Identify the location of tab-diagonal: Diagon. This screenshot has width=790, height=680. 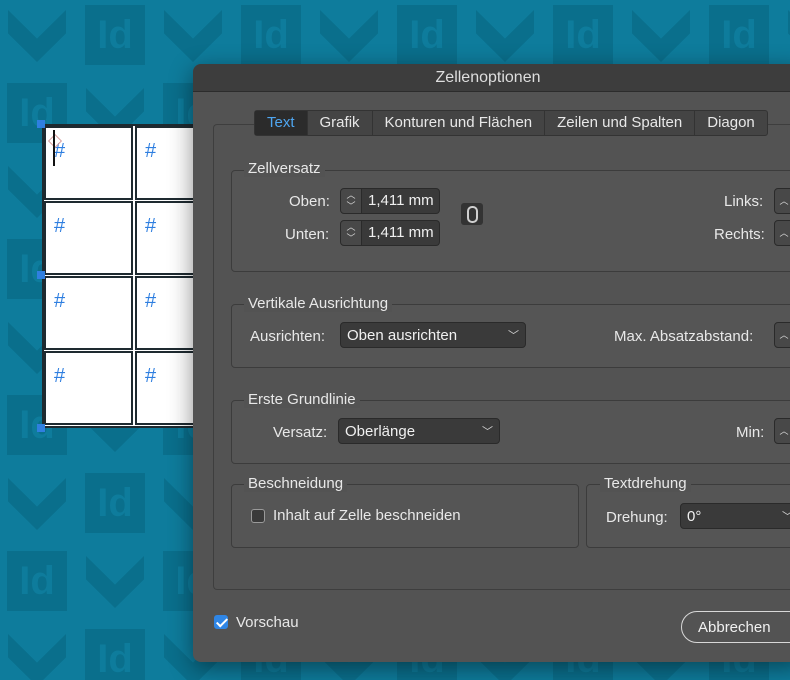
(731, 123).